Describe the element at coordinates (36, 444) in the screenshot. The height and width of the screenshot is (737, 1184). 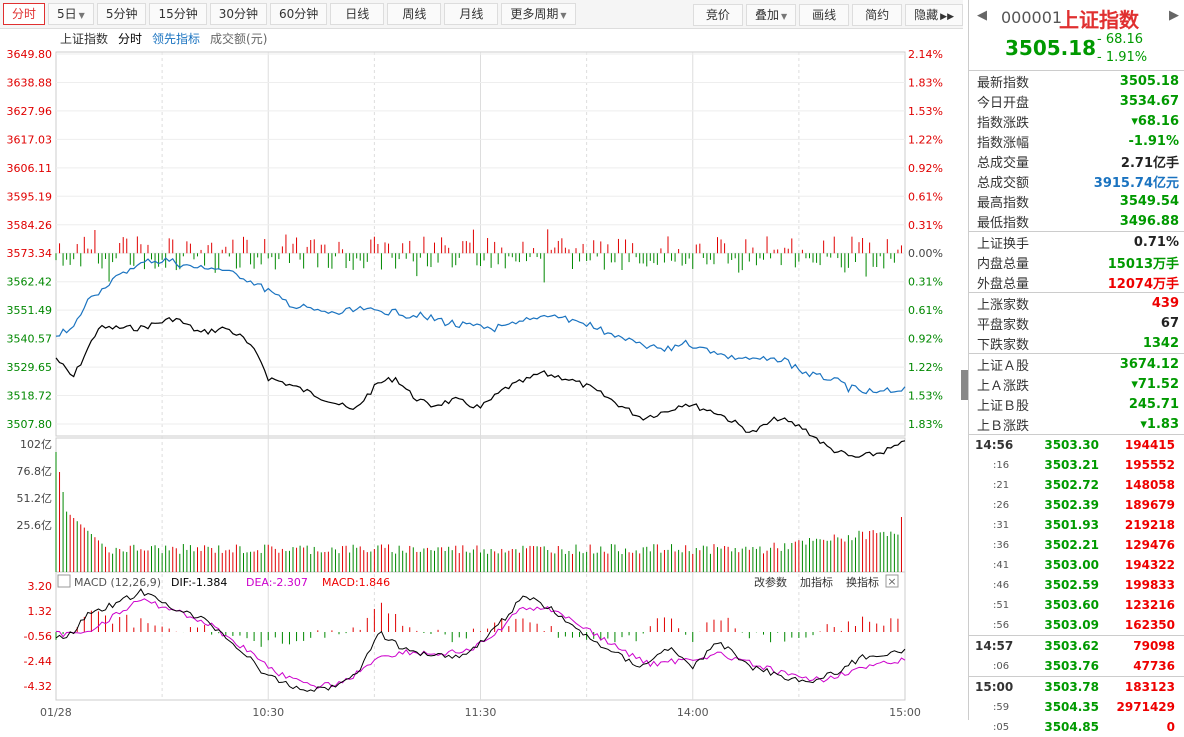
I see `volume-tick-label: 102亿` at that location.